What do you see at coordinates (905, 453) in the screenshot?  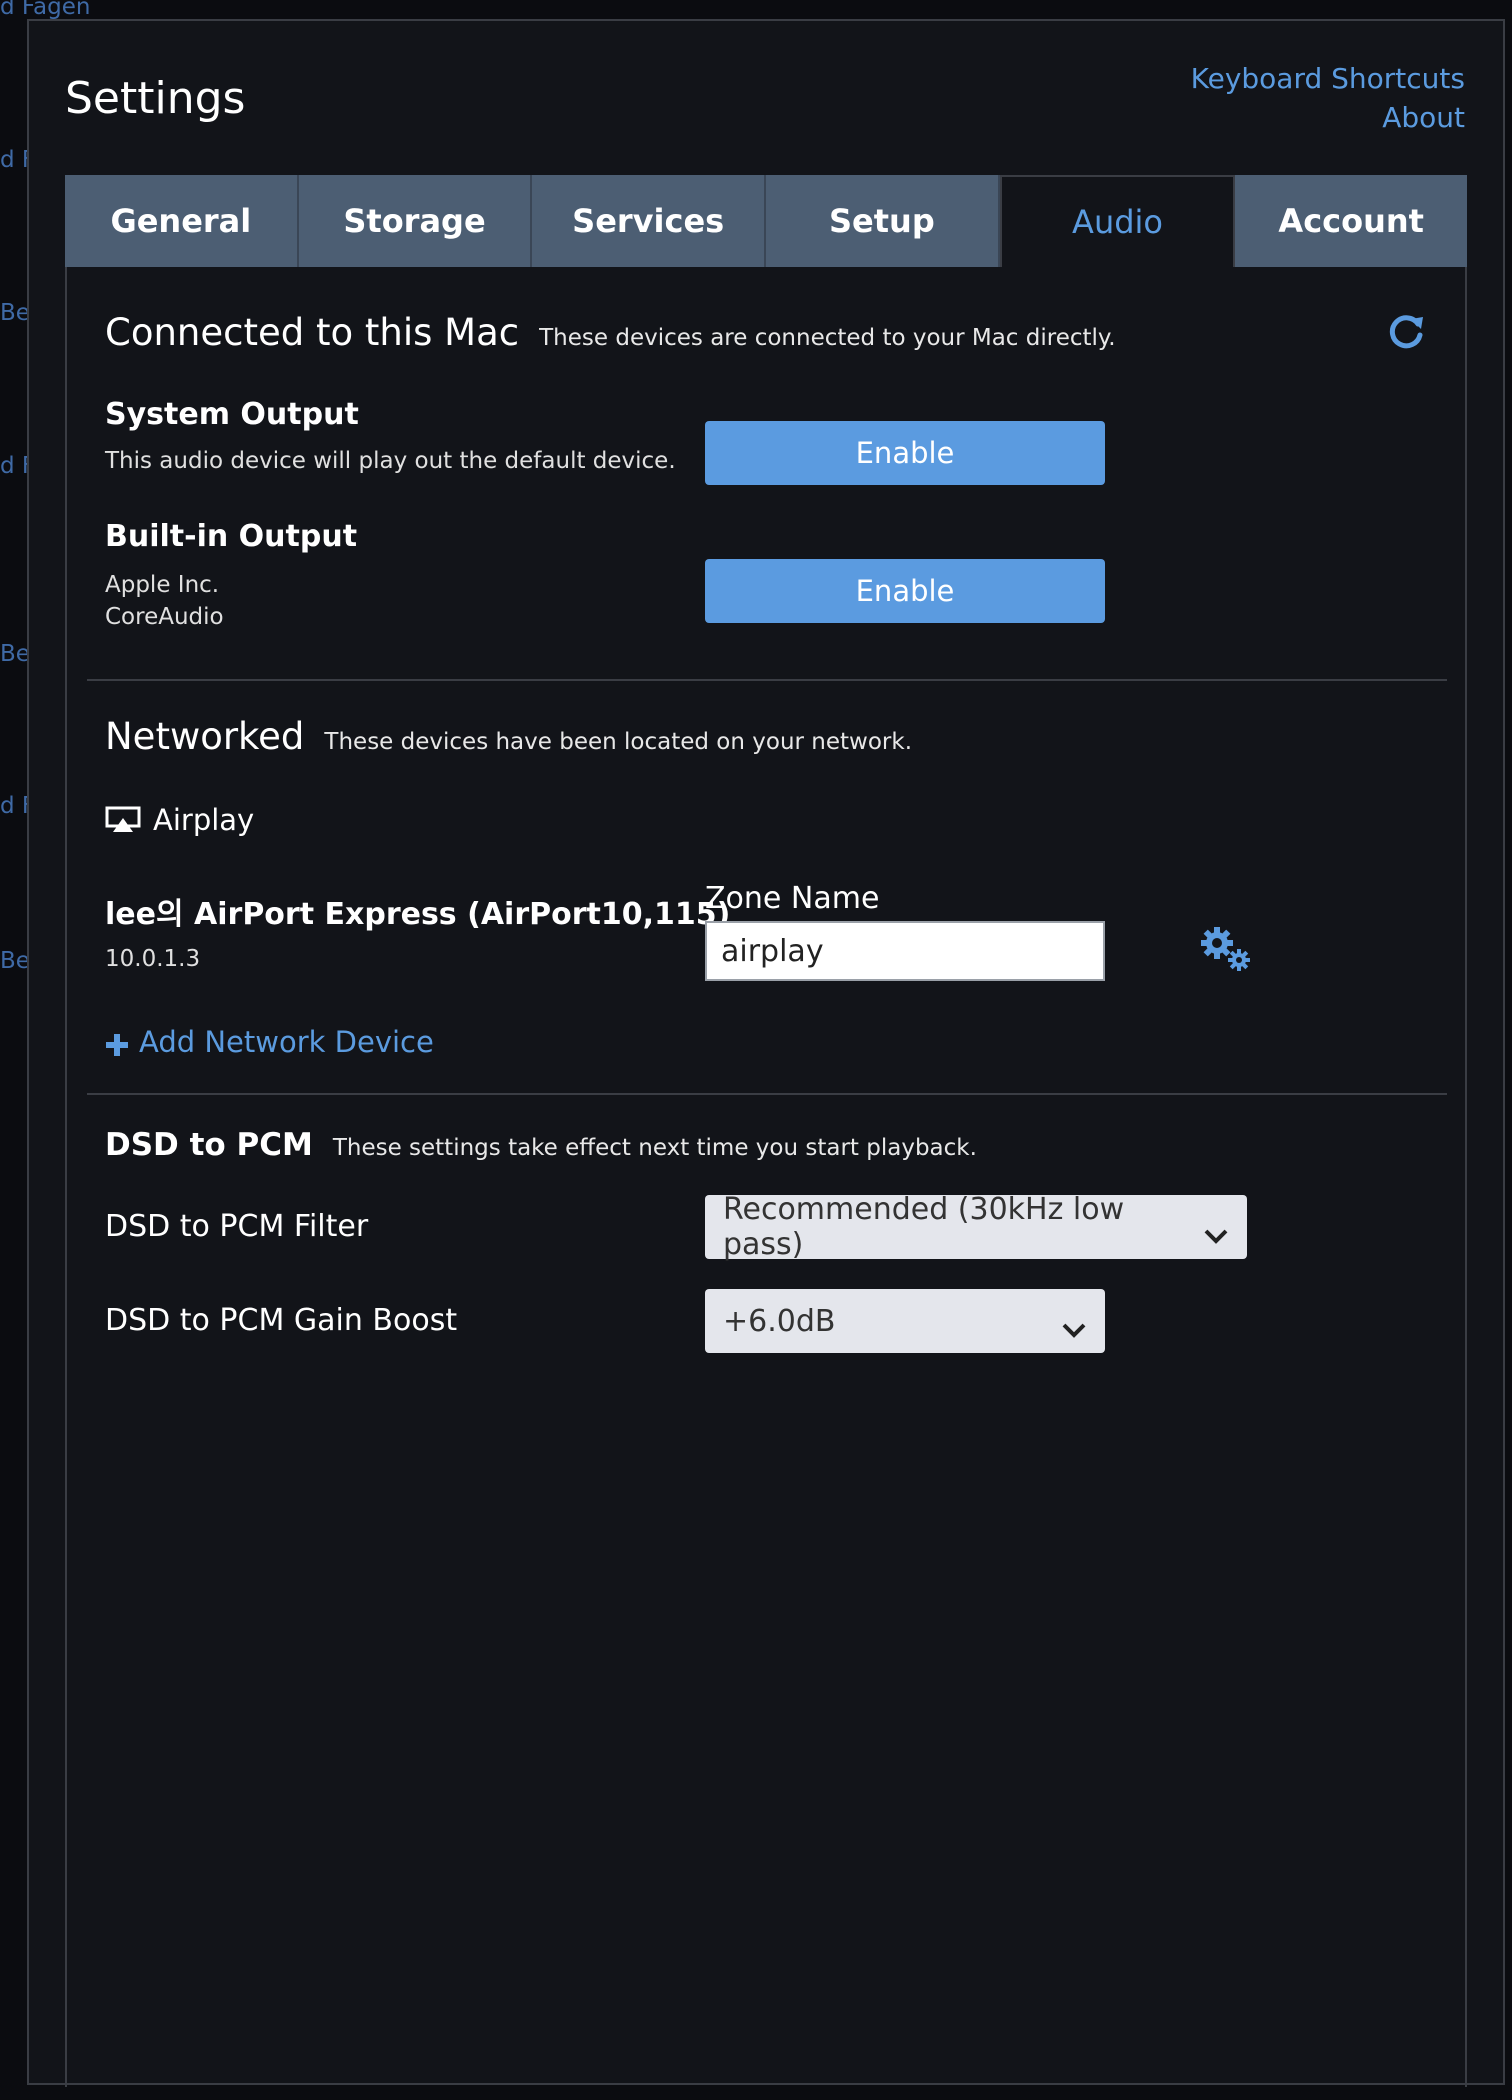 I see `enable-system-output-button: Enable` at bounding box center [905, 453].